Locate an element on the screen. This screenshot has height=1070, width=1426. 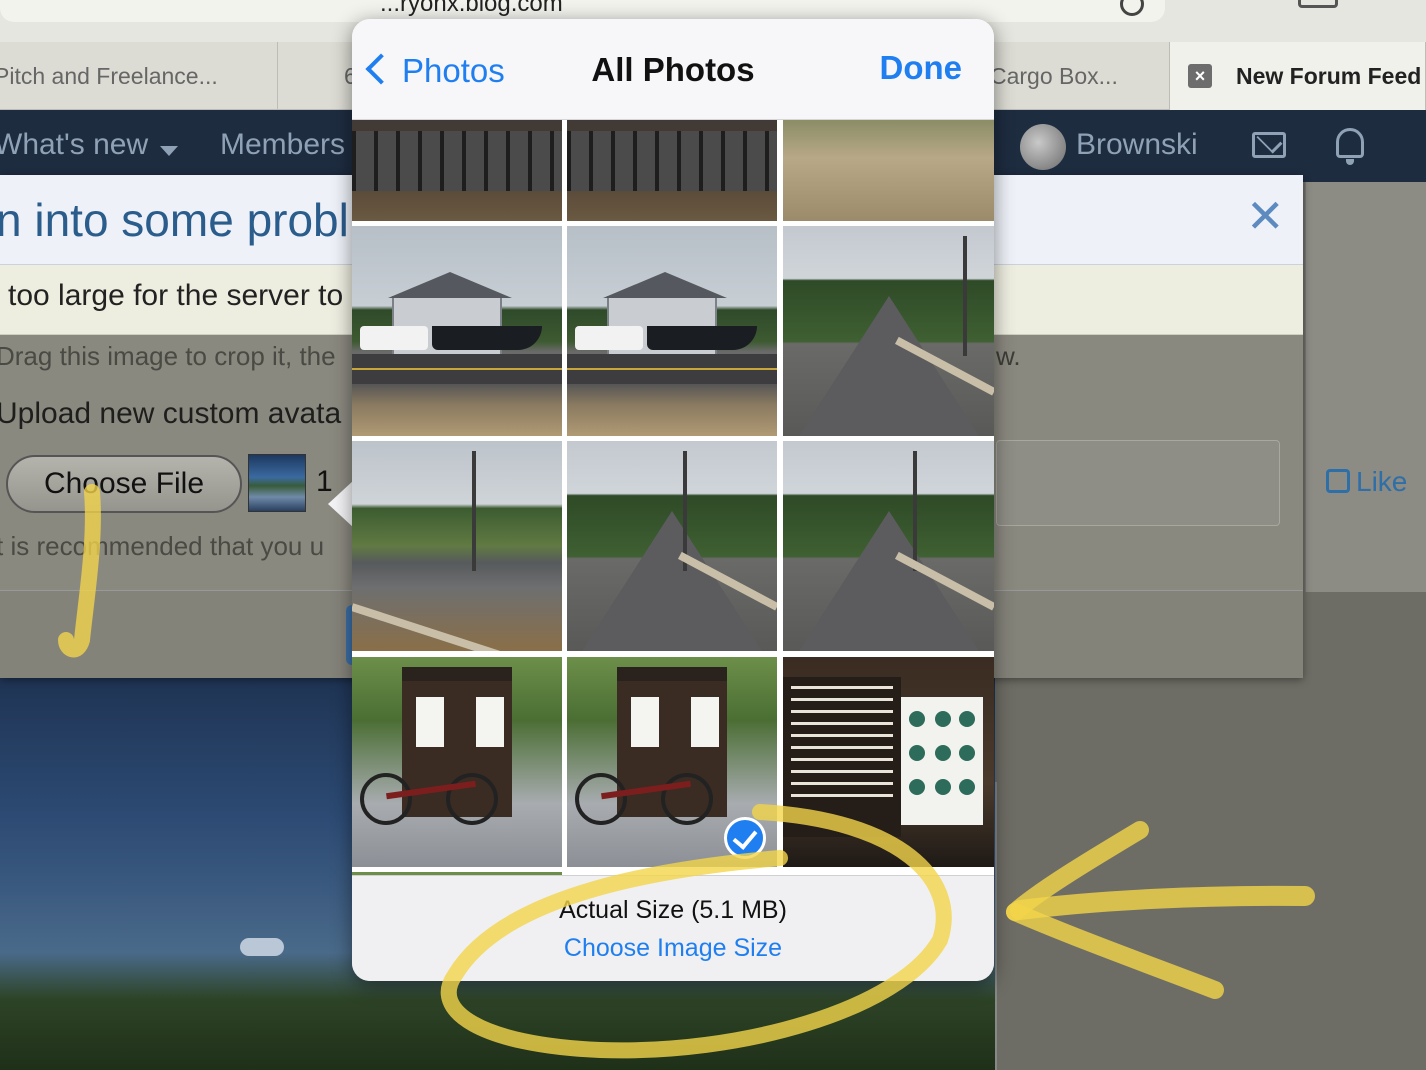
like-label: Like is located at coordinates (1382, 481).